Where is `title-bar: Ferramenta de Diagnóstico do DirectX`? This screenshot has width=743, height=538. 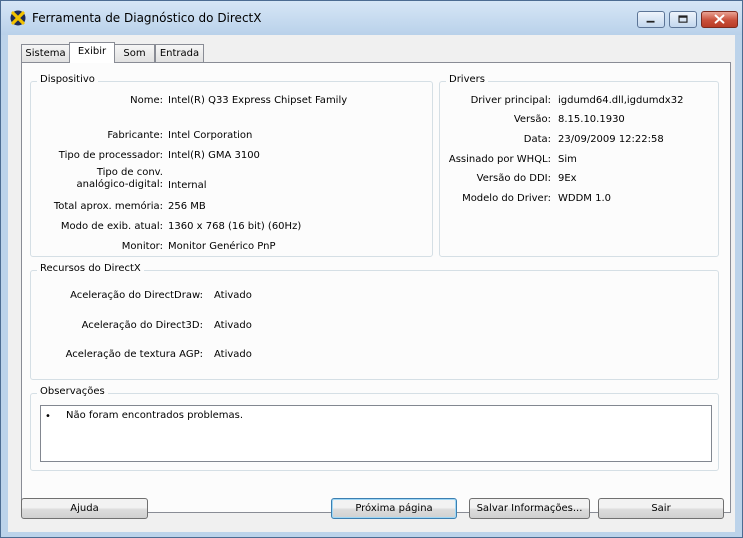
title-bar: Ferramenta de Diagnóstico do DirectX is located at coordinates (371, 18).